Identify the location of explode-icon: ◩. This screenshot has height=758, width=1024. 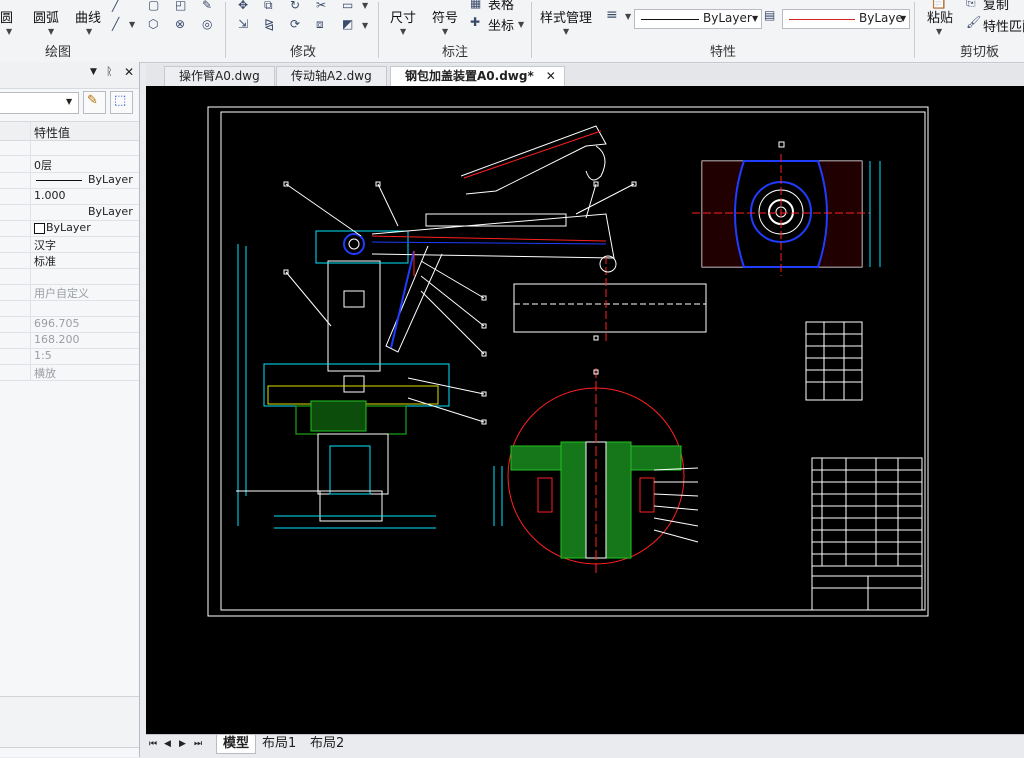
(347, 24).